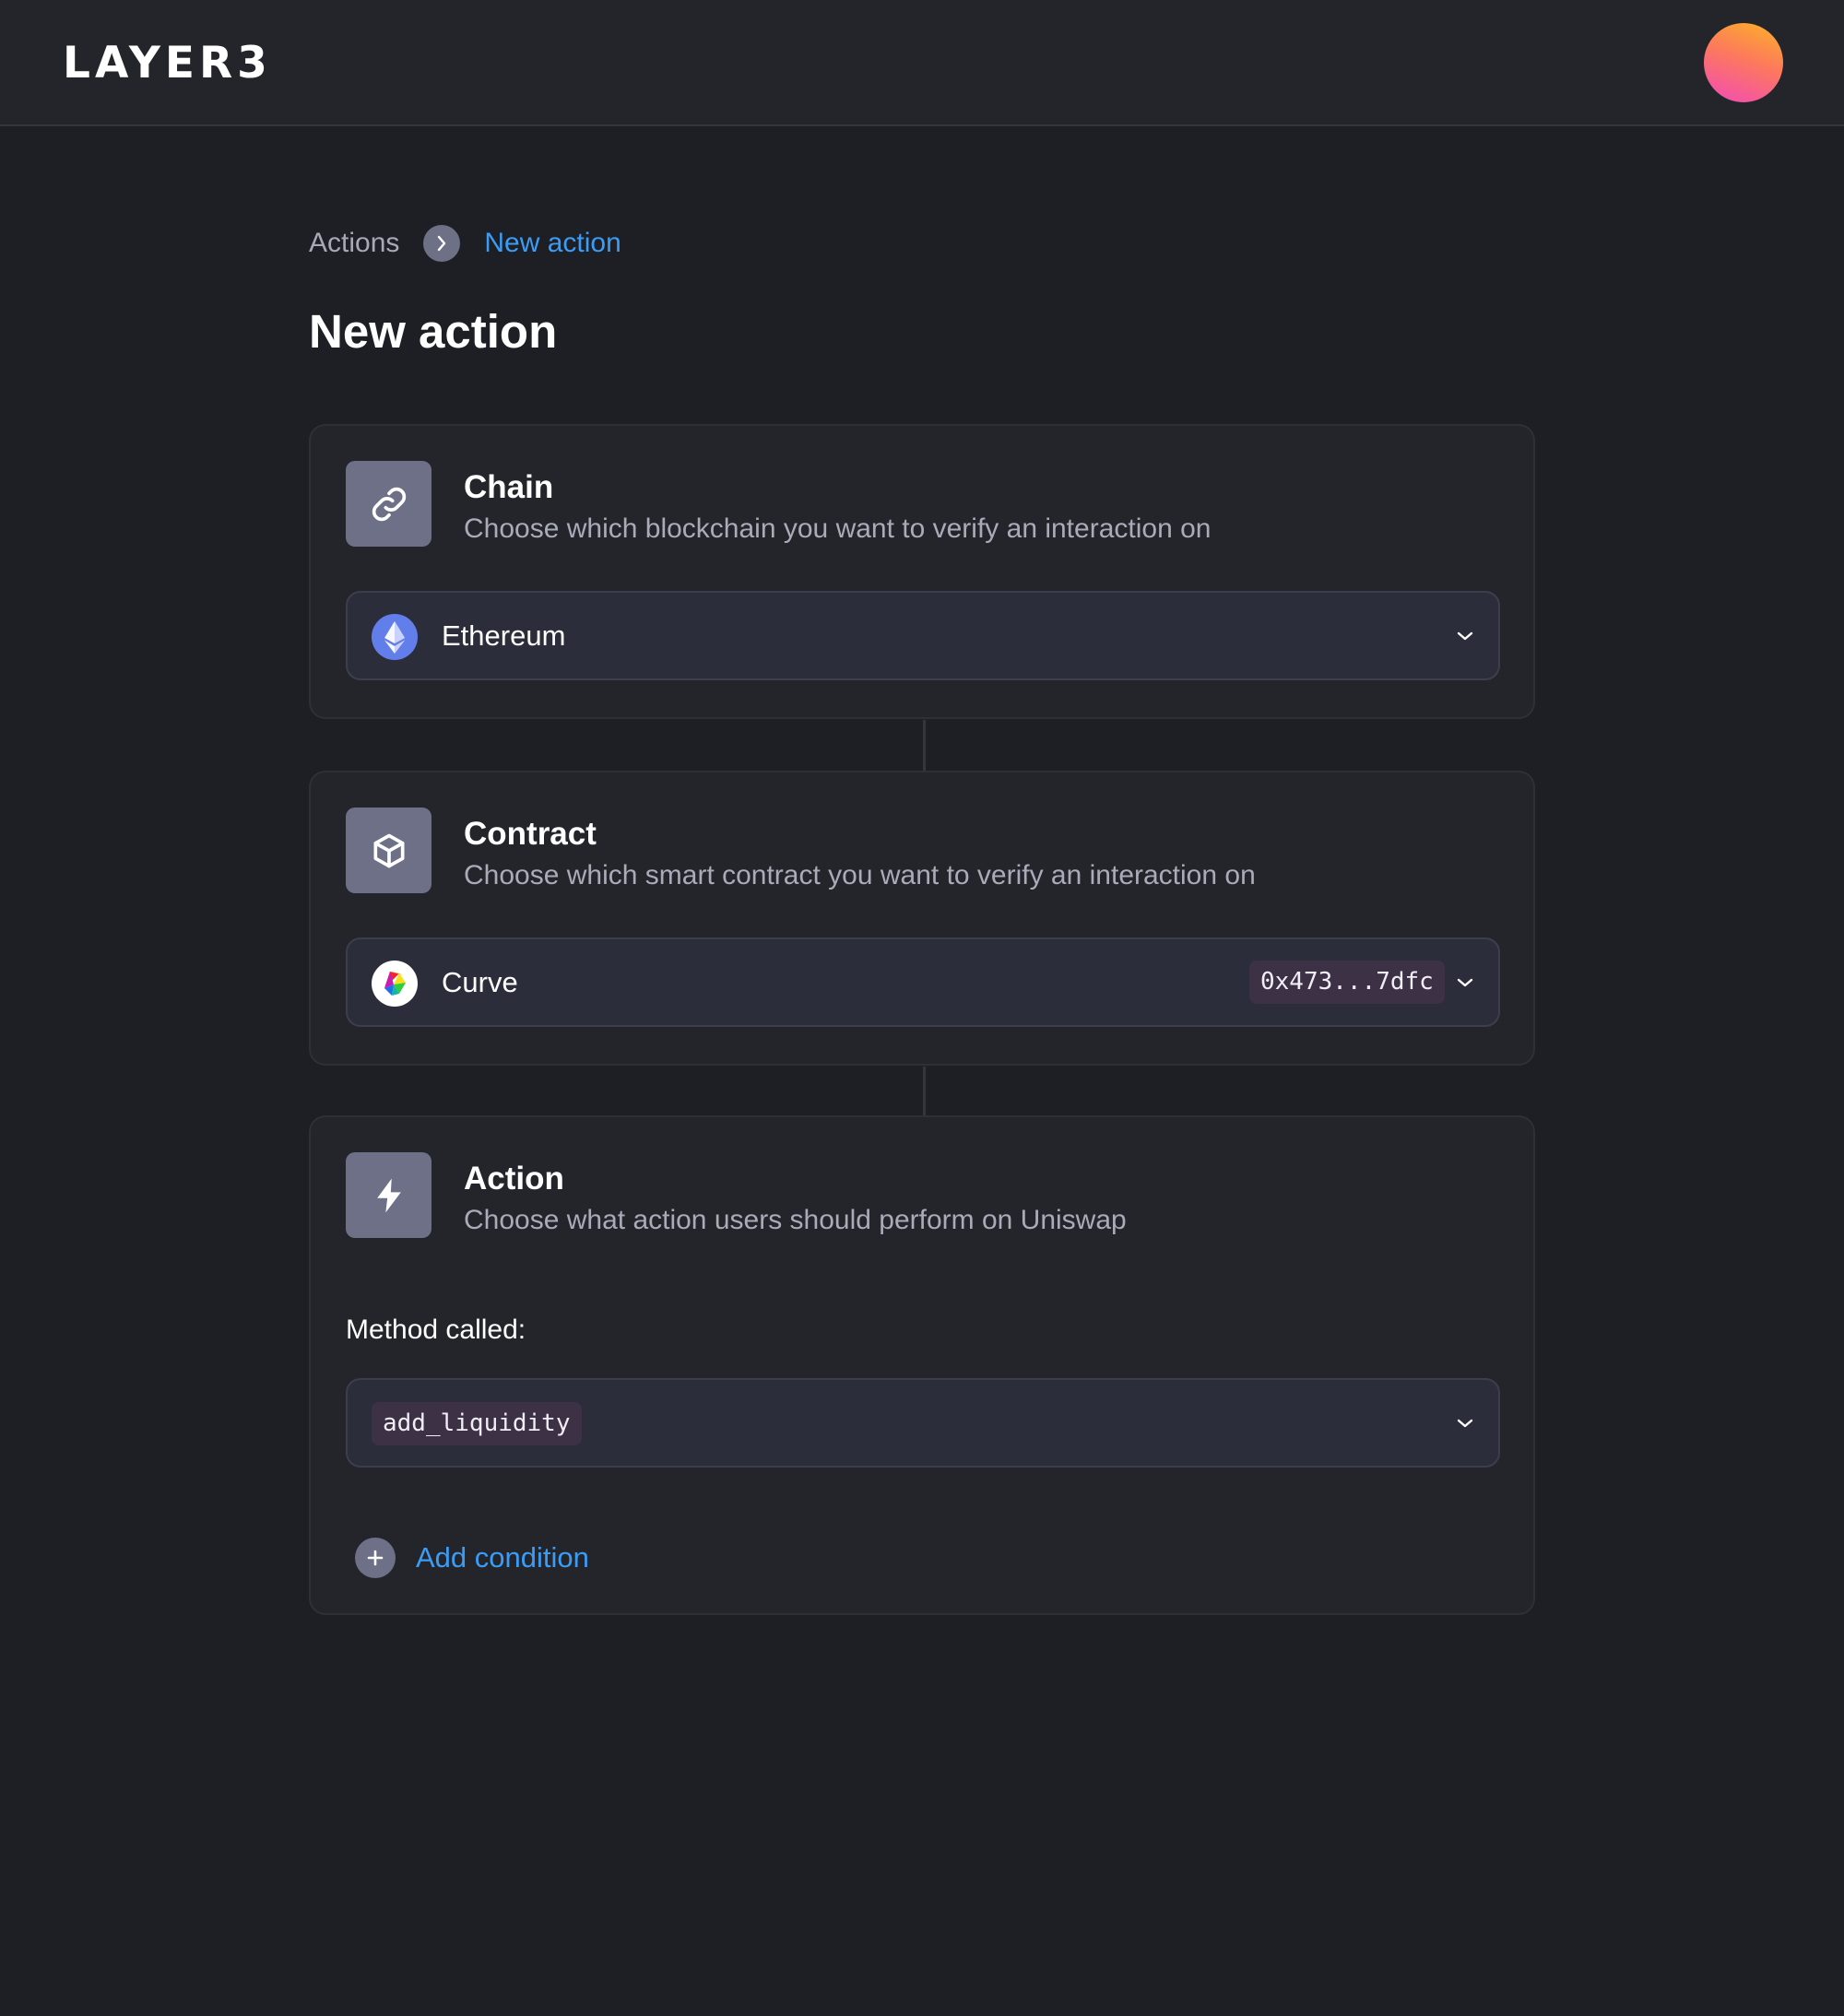  Describe the element at coordinates (442, 244) in the screenshot. I see `chevron-right-icon` at that location.